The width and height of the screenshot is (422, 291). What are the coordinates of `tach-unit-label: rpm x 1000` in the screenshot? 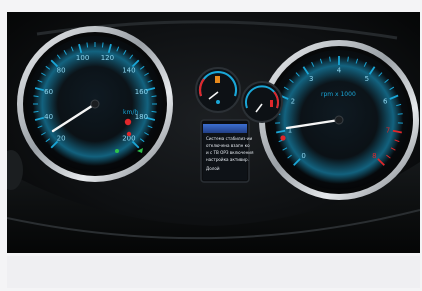 It's located at (338, 94).